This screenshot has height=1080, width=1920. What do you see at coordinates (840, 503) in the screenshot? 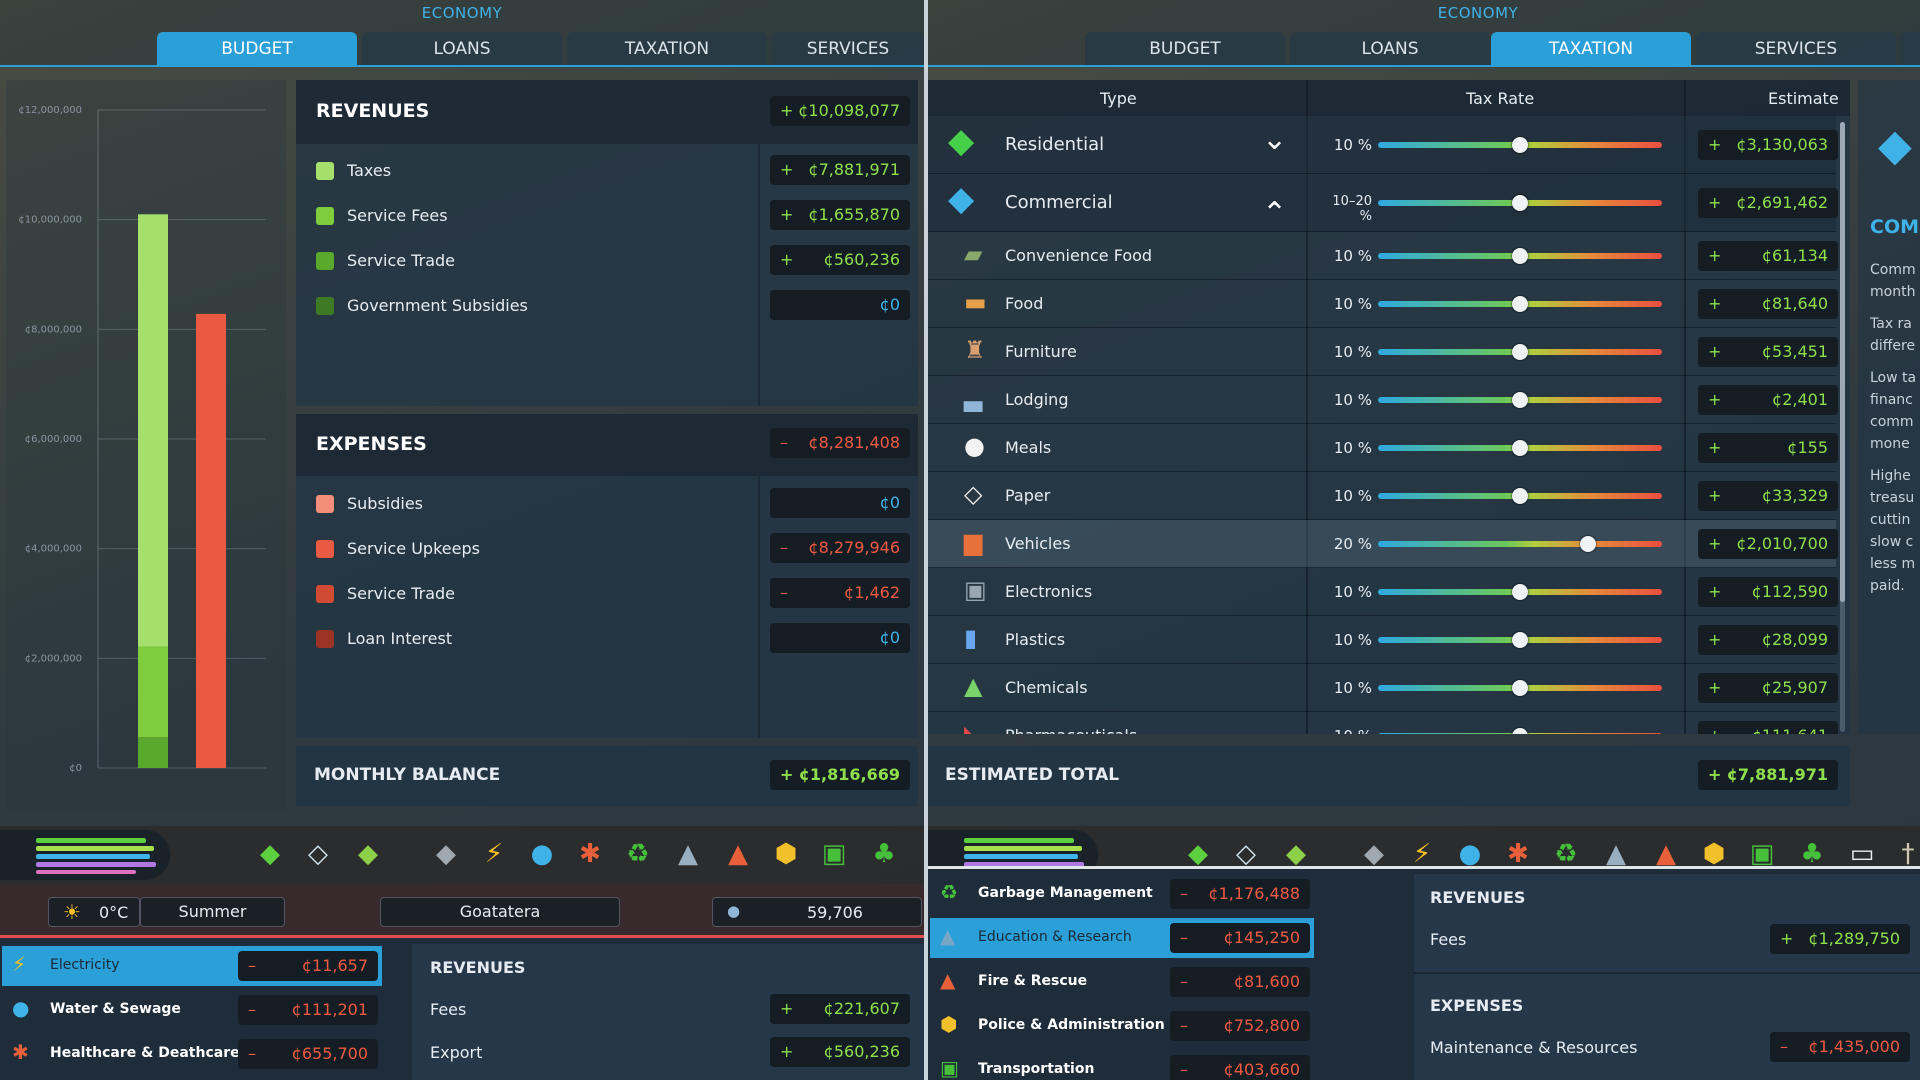
I see `budget-item-value: ¢0` at bounding box center [840, 503].